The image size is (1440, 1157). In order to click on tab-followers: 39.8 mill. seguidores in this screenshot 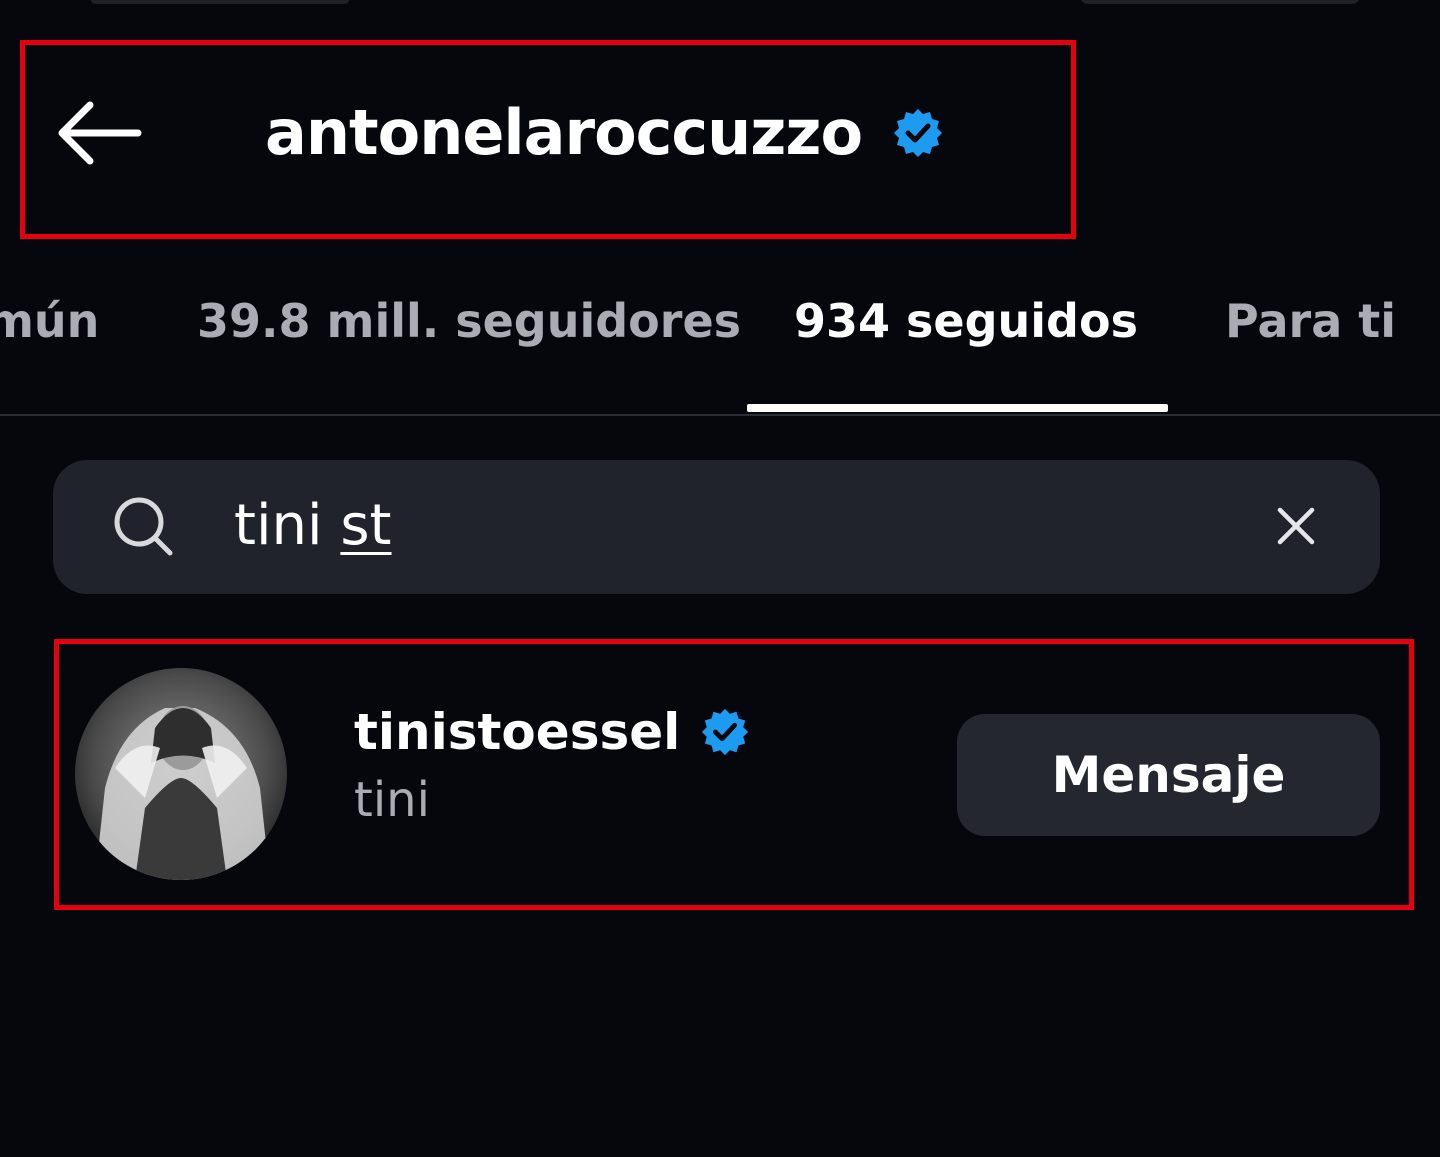, I will do `click(469, 321)`.